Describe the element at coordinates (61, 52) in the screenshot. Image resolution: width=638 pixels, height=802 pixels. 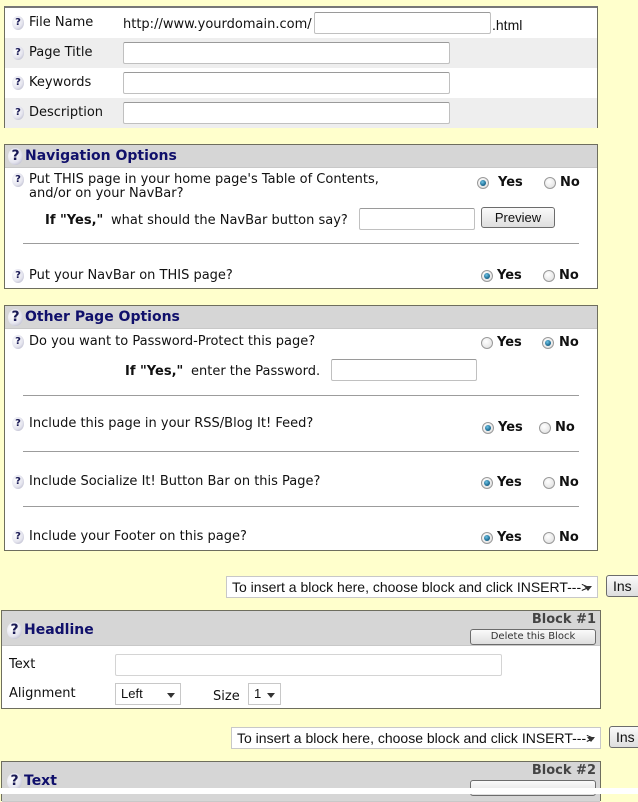
I see `page-title-label: Page Title` at that location.